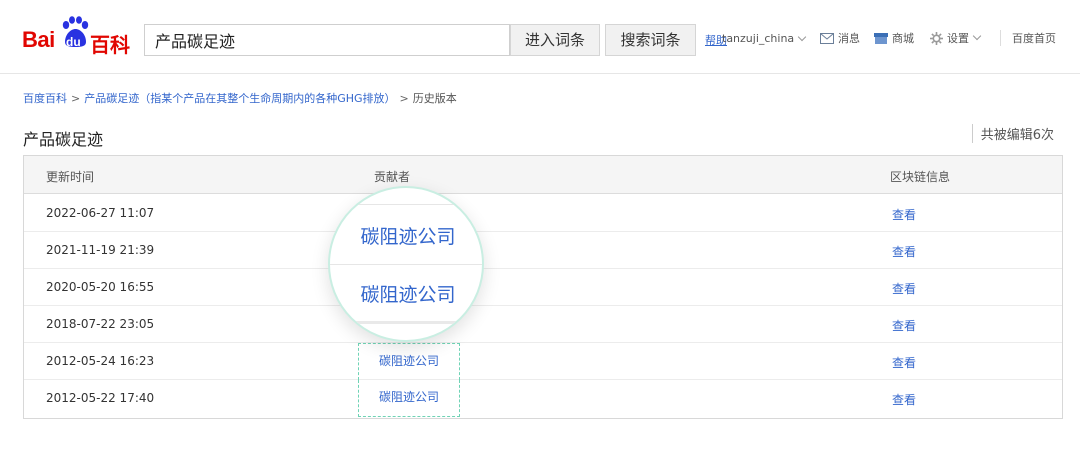 The image size is (1080, 455). Describe the element at coordinates (392, 177) in the screenshot. I see `column-header-contributor: 贡献者` at that location.